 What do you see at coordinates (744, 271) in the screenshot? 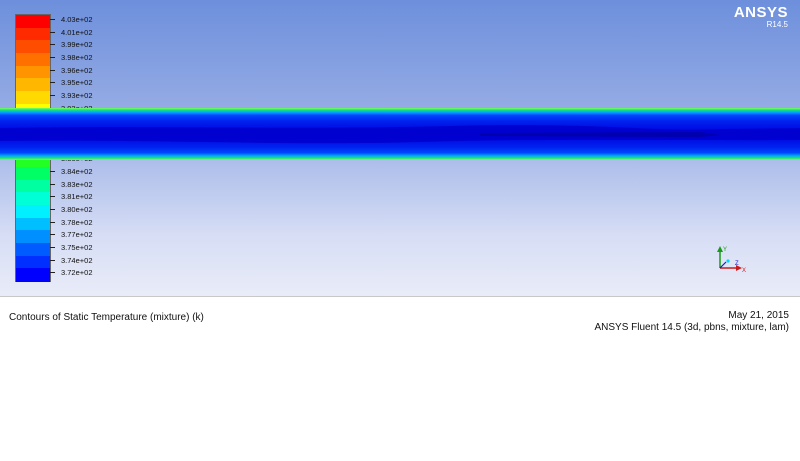
I see `axis-x-label: X` at bounding box center [744, 271].